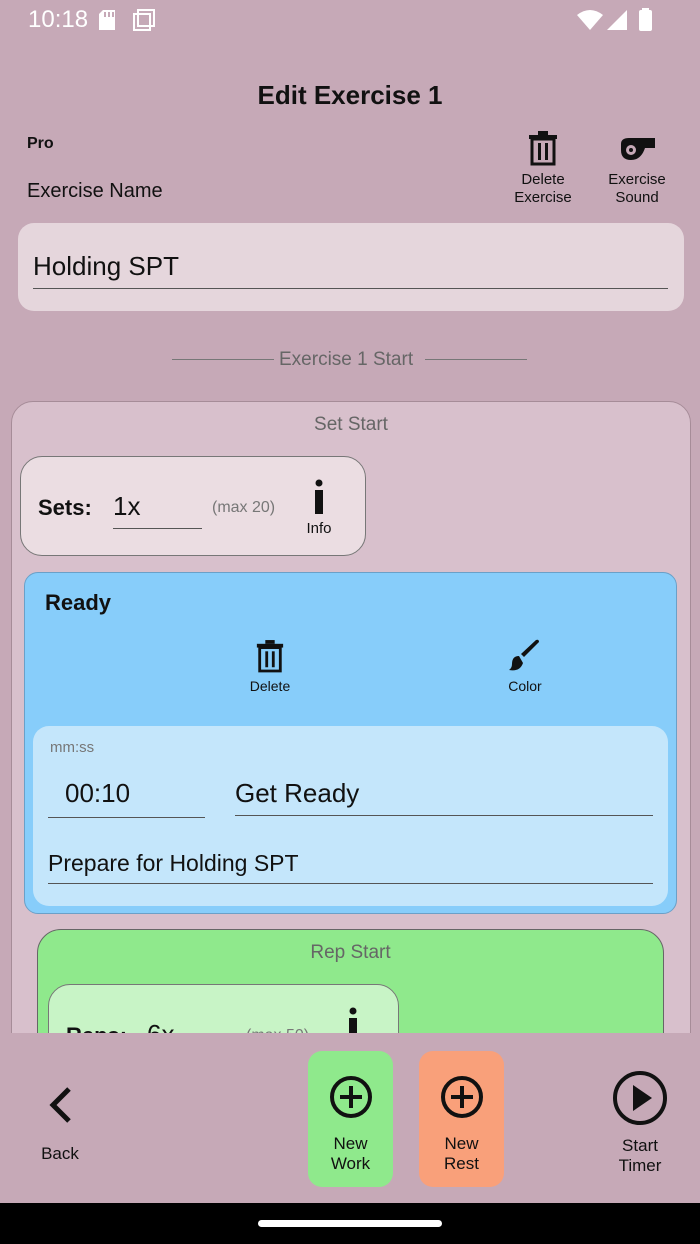 Image resolution: width=700 pixels, height=1244 pixels. I want to click on sets-info-button: Info, so click(319, 508).